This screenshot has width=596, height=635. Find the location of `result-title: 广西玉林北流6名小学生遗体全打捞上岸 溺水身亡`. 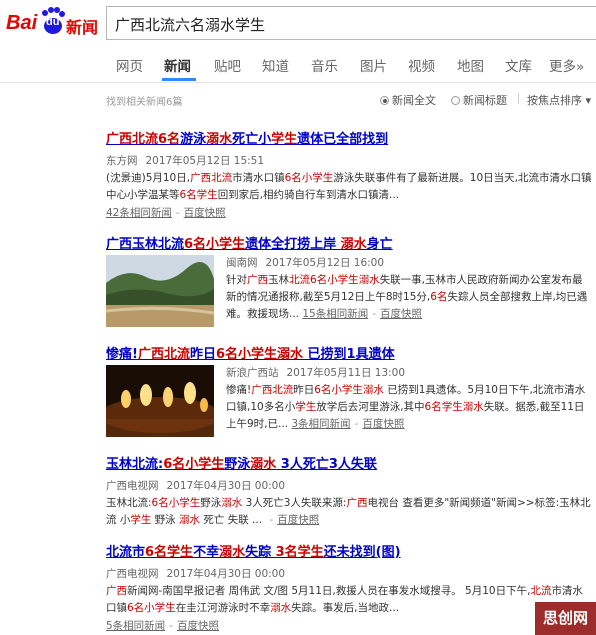

result-title: 广西玉林北流6名小学生遗体全打捞上岸 溺水身亡 is located at coordinates (349, 242).